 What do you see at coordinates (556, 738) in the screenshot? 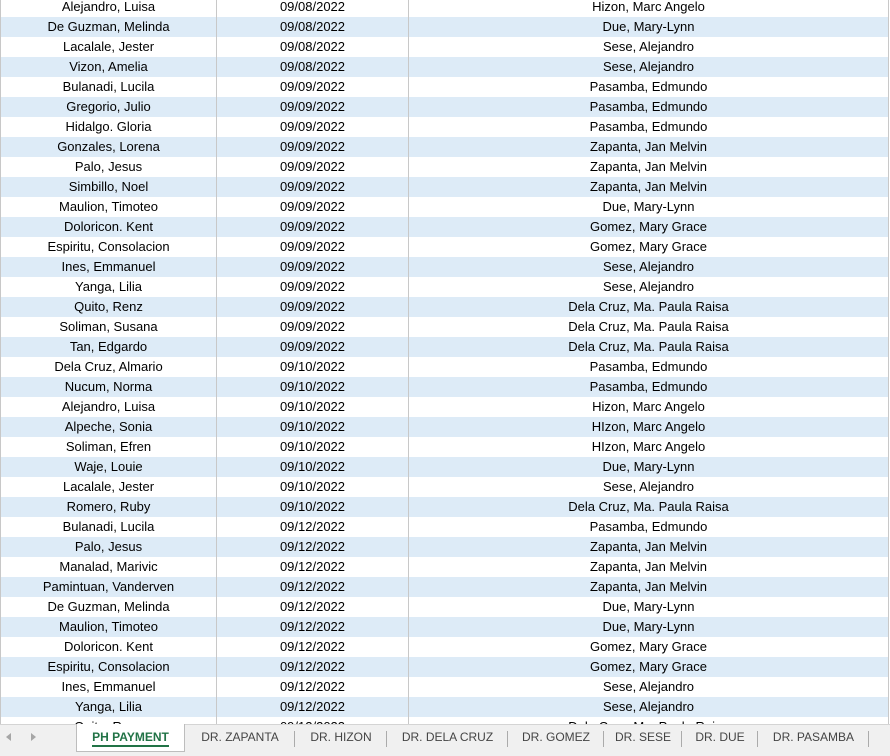
I see `sheet-tab-dr-gomez: DR. GOMEZ` at bounding box center [556, 738].